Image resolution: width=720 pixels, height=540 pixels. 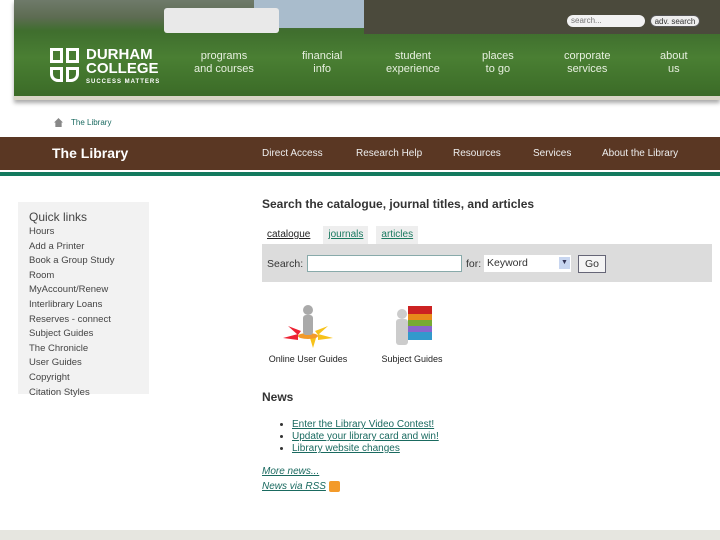 I want to click on guide-label: Subject Guides, so click(x=412, y=359).